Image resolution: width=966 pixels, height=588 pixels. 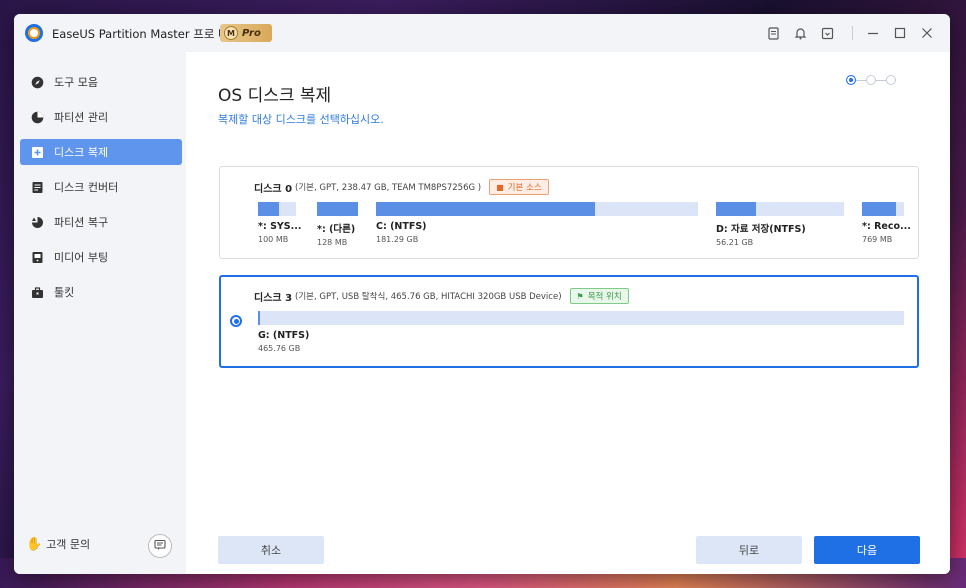 I want to click on customer-support-link: ✋ 고객 문의, so click(x=58, y=544).